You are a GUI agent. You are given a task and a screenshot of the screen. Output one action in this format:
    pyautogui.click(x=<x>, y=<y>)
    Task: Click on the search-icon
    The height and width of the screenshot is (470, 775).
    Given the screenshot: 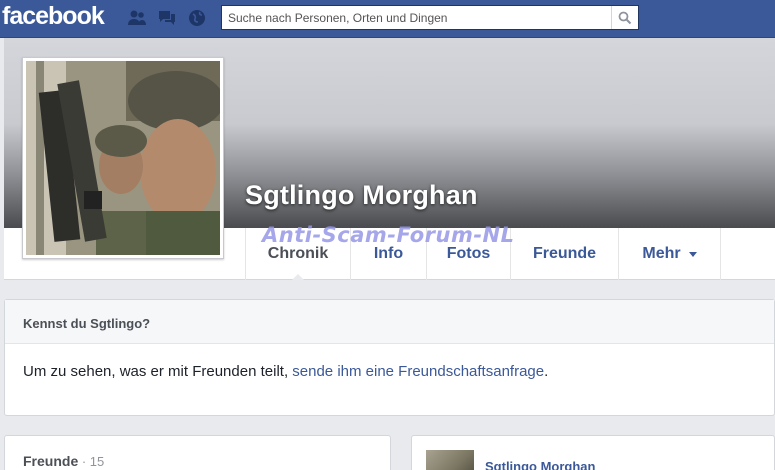 What is the action you would take?
    pyautogui.click(x=625, y=17)
    